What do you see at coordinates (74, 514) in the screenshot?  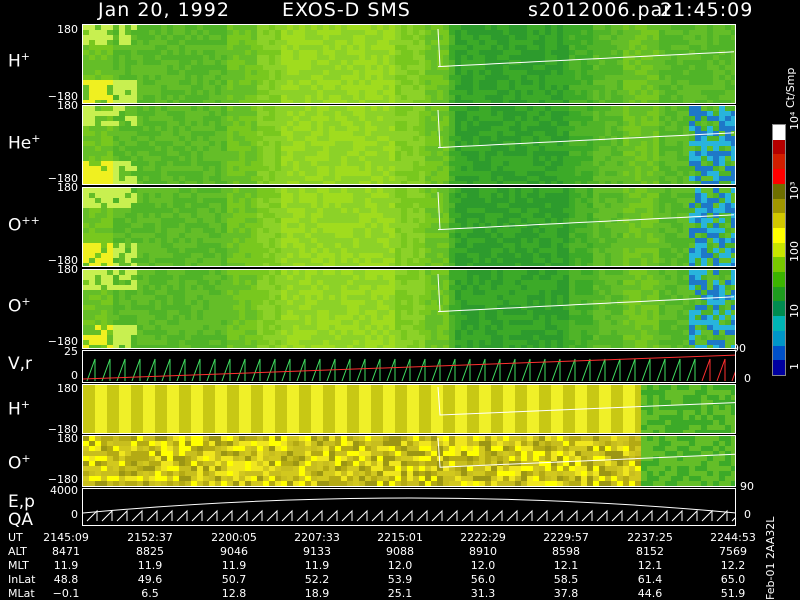 I see `tick-ep-zero: 0` at bounding box center [74, 514].